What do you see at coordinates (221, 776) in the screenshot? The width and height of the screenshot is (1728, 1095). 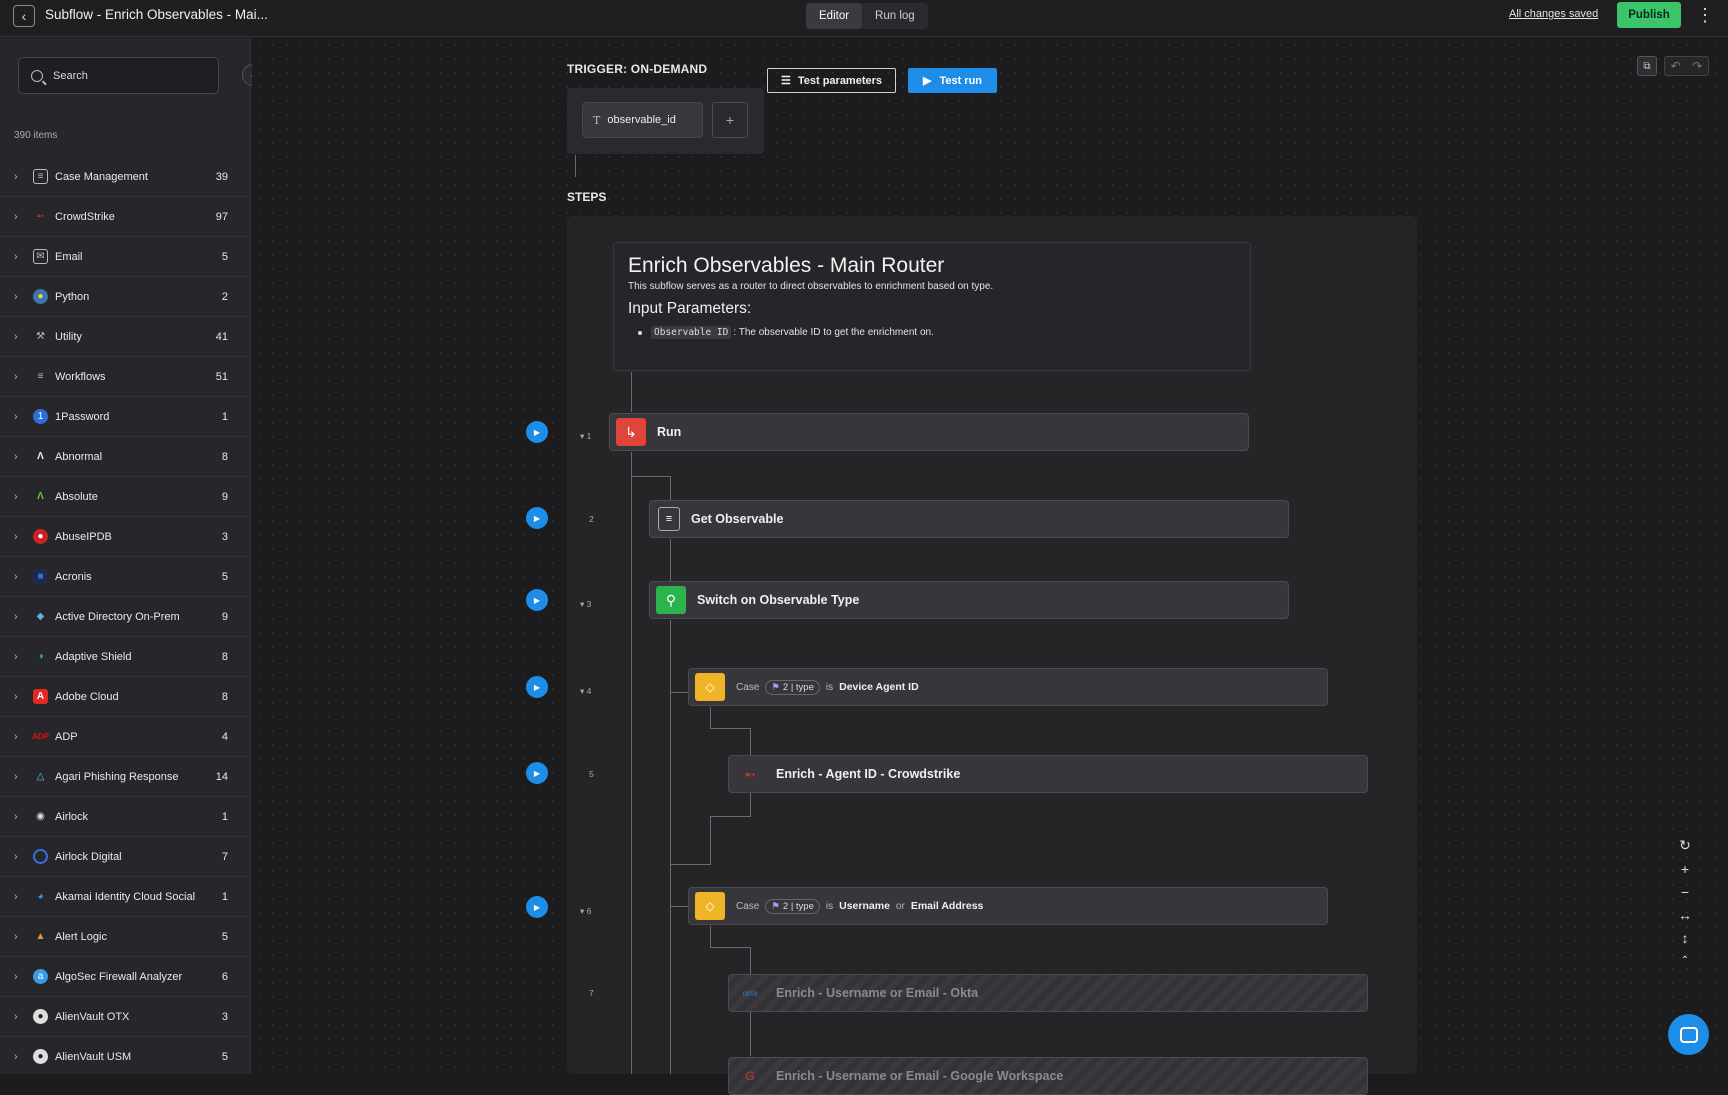 I see `category-count: 14` at bounding box center [221, 776].